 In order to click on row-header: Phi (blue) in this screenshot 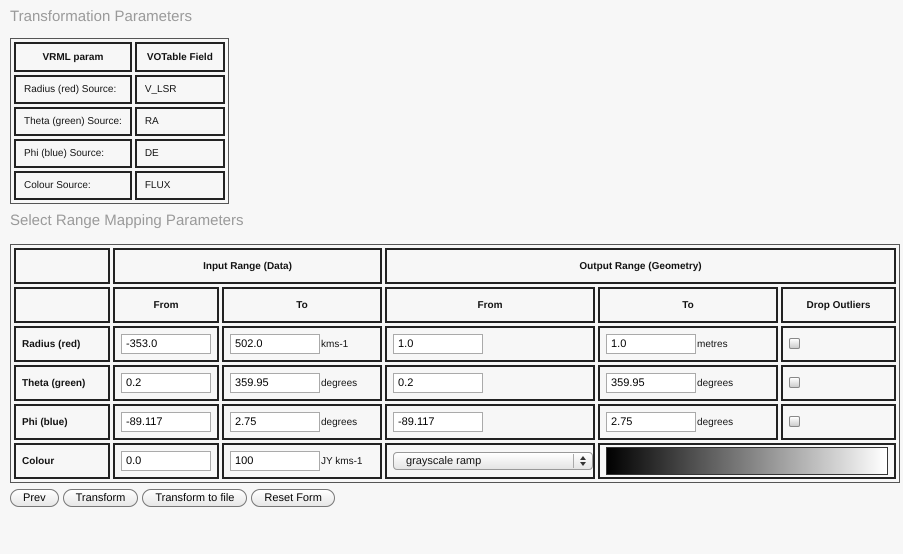, I will do `click(62, 422)`.